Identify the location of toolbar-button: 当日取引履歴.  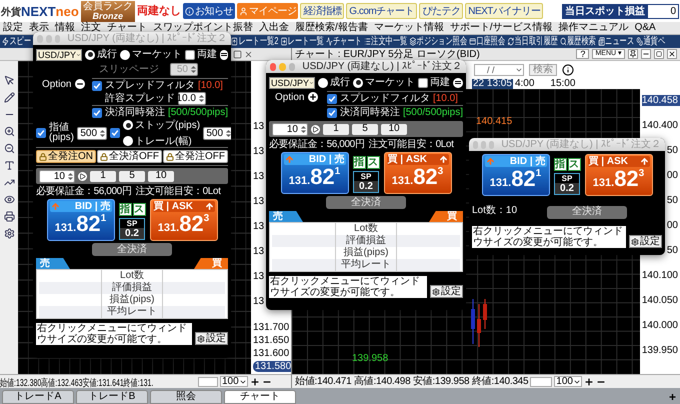
(532, 42).